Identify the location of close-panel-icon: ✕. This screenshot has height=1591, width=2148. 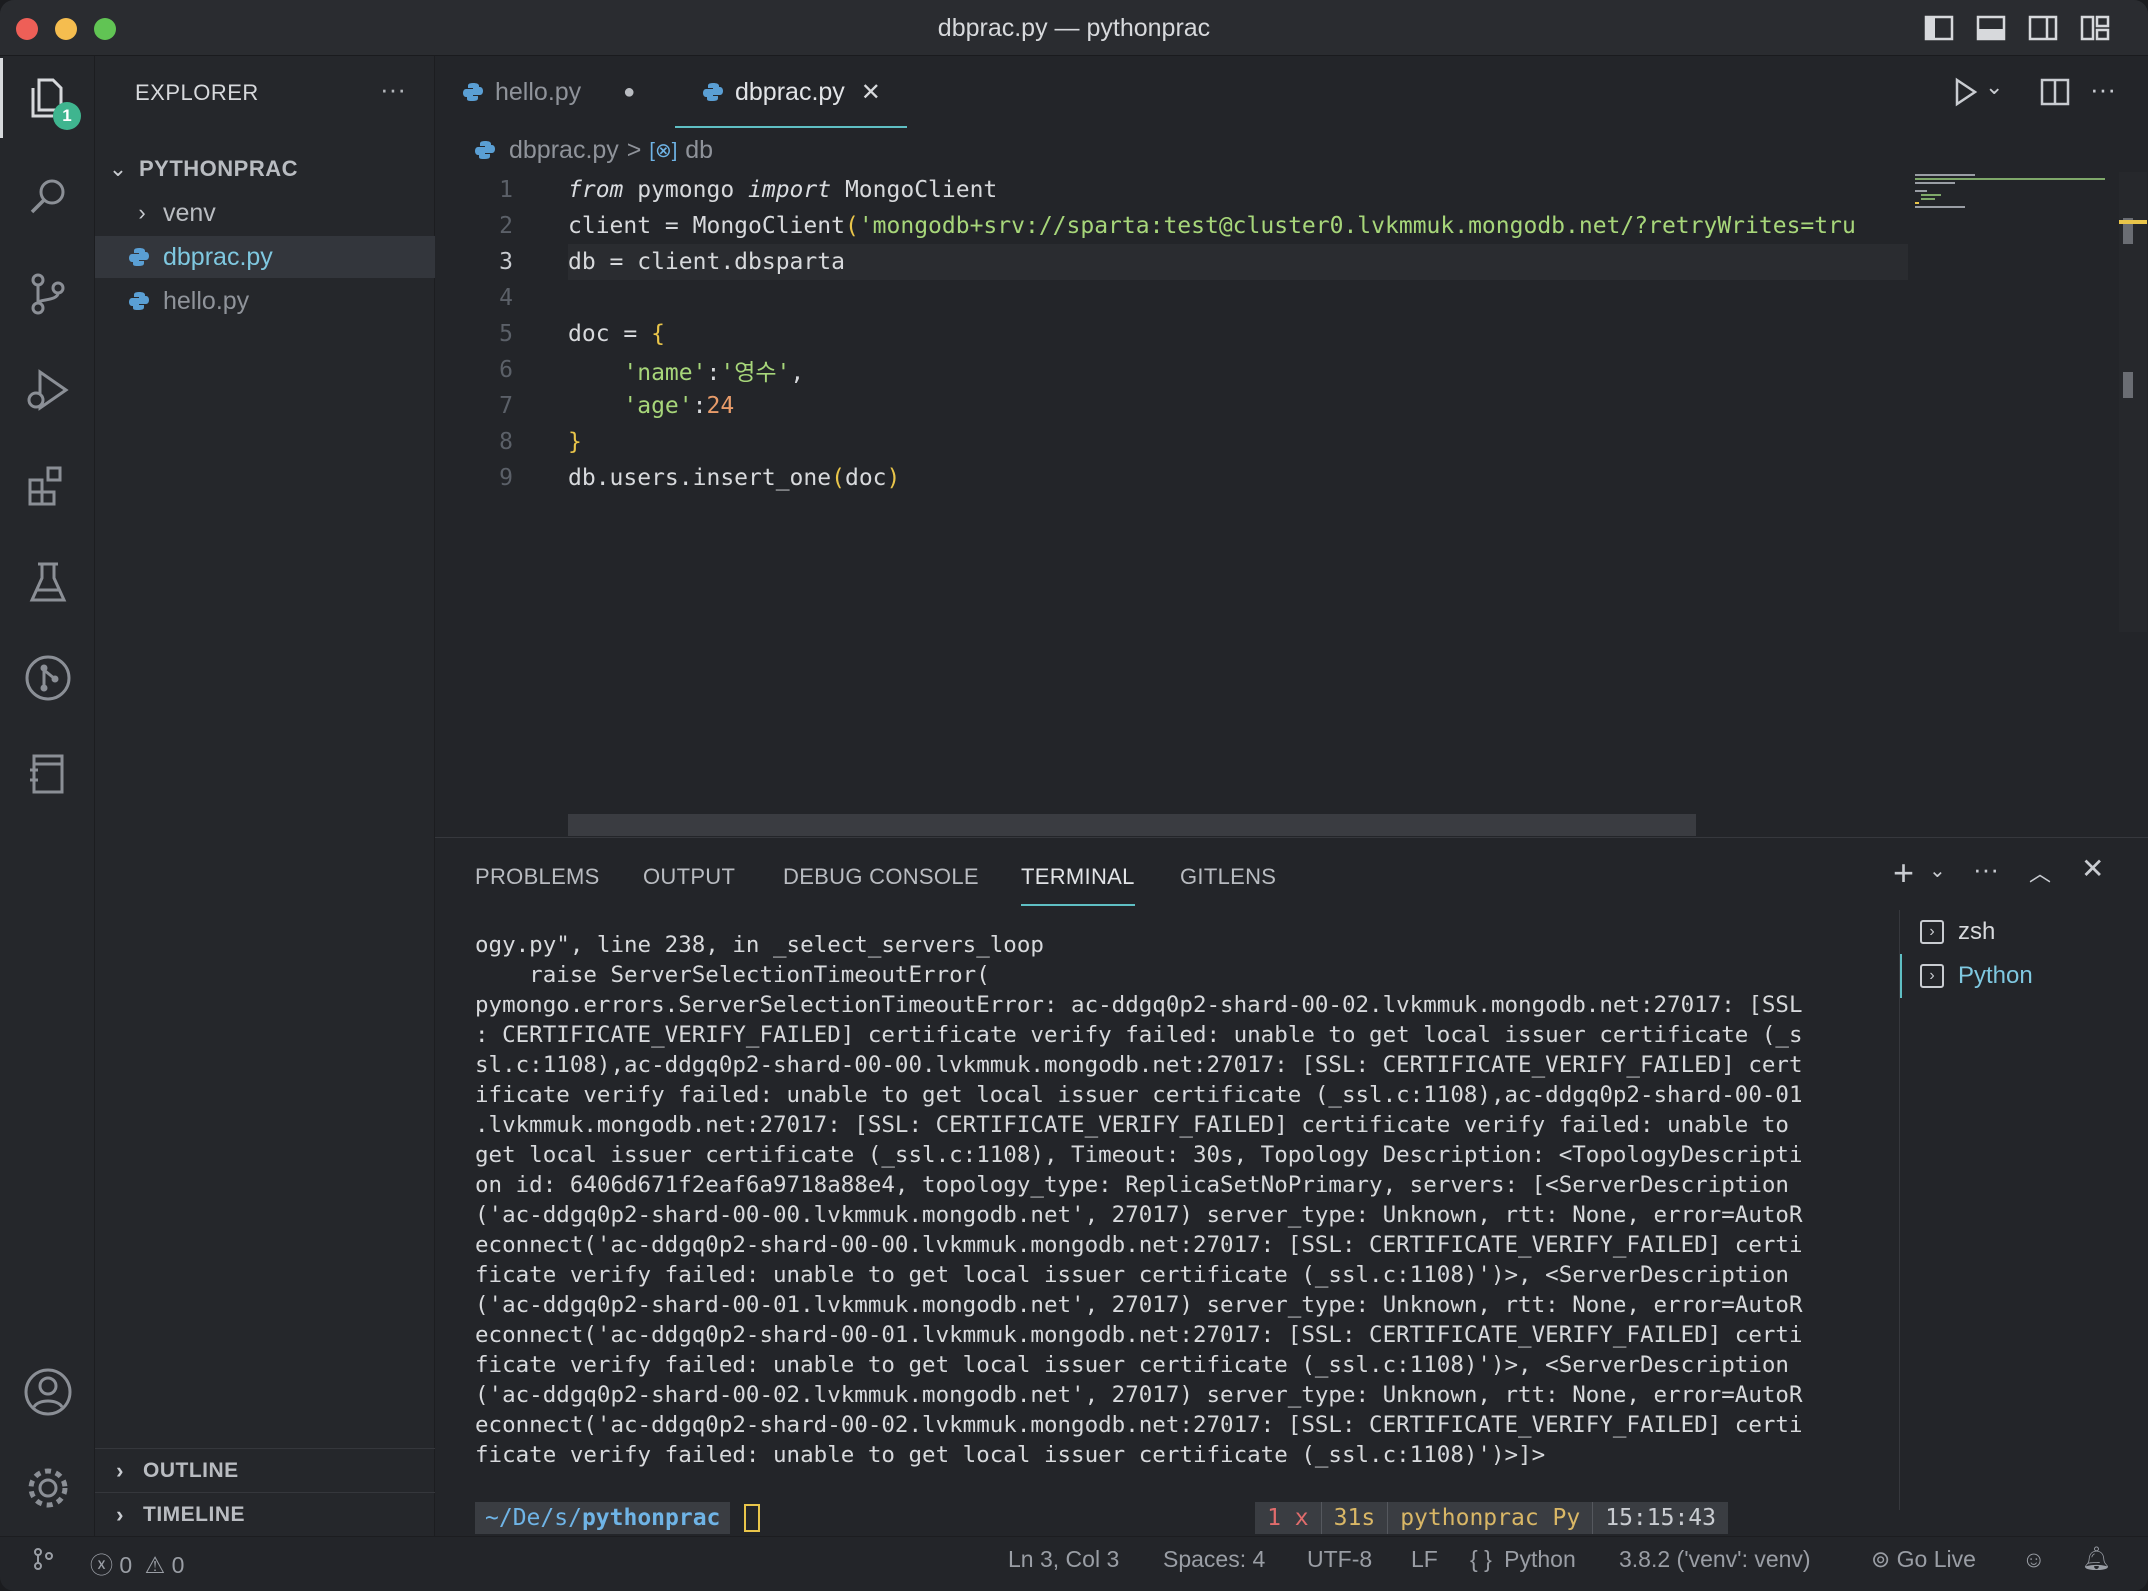
(2092, 868).